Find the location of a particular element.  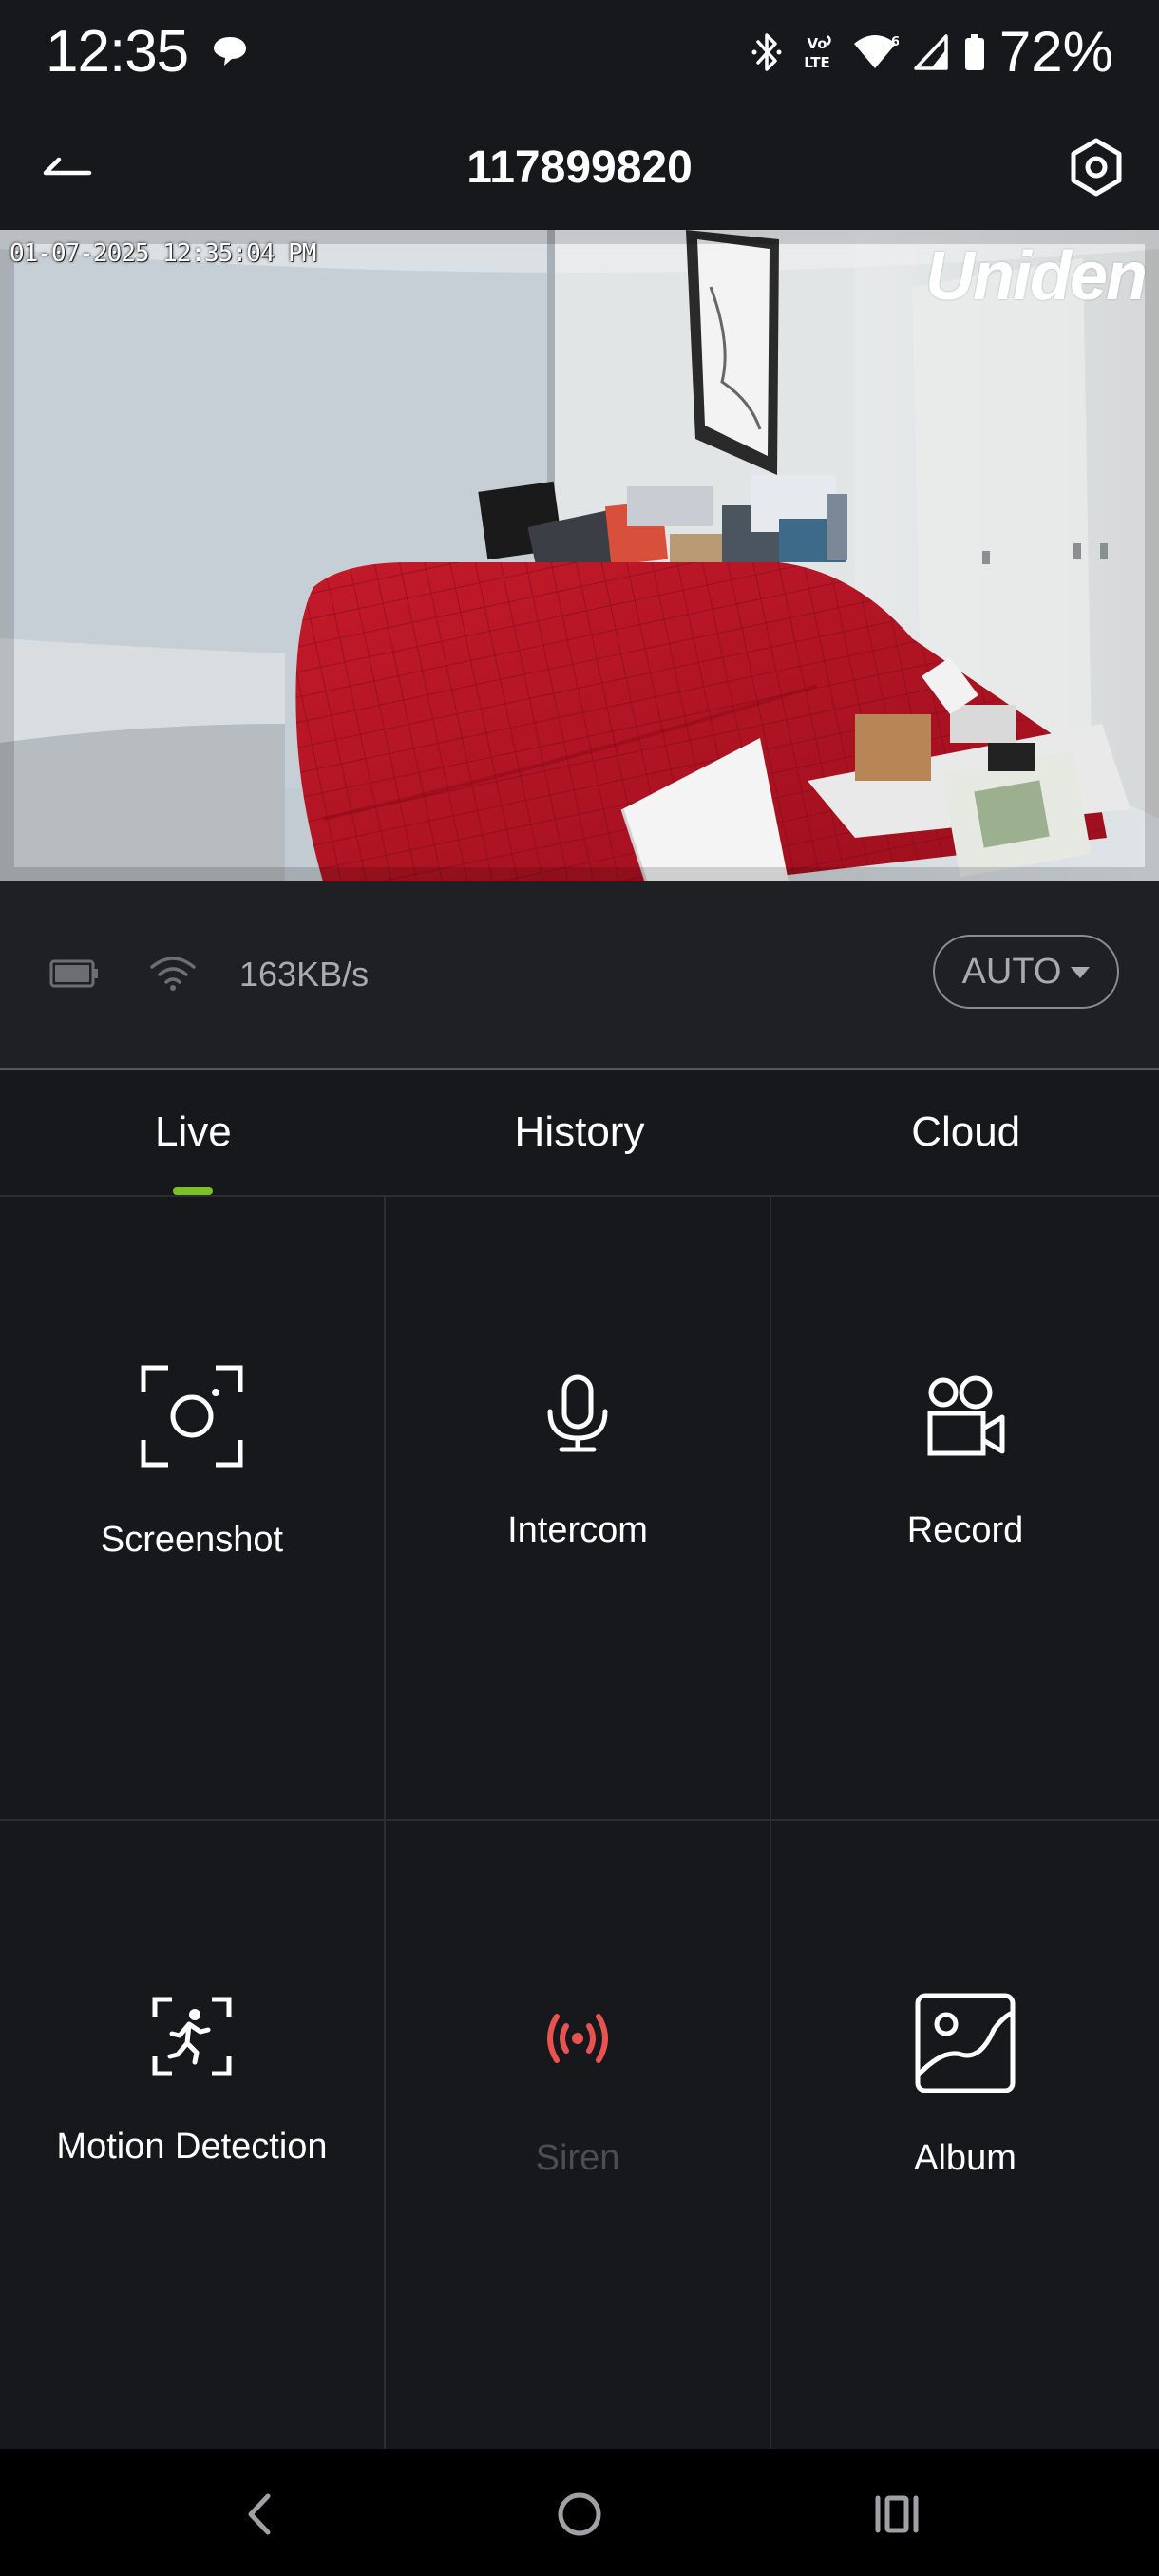

tab-history: History is located at coordinates (580, 1132).